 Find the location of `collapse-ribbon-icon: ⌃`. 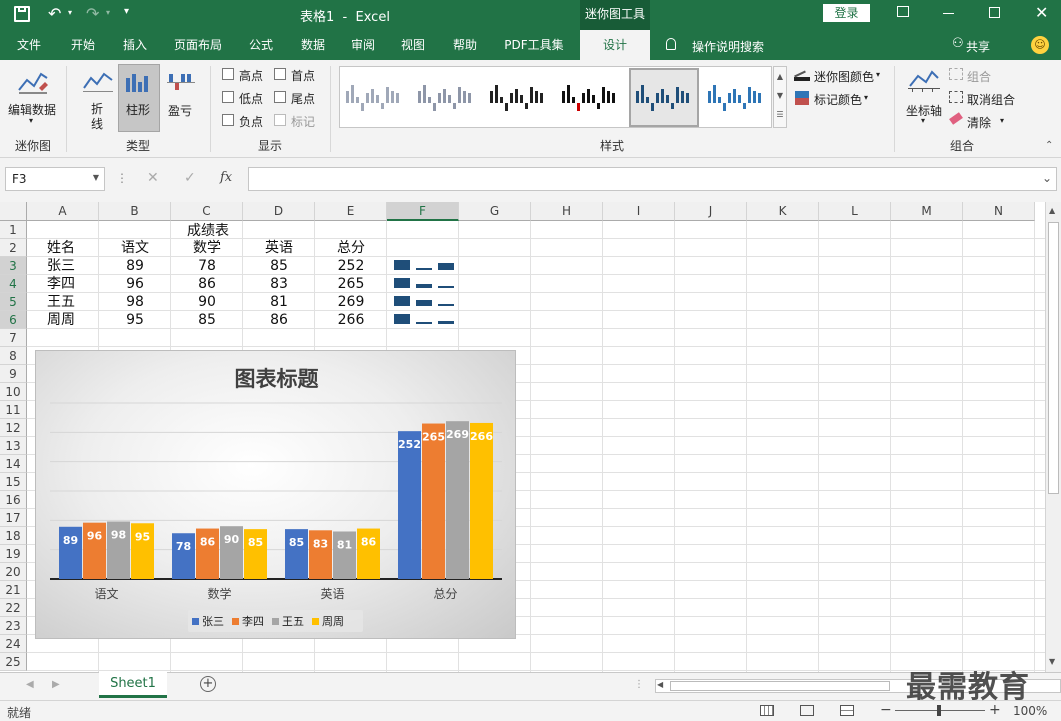

collapse-ribbon-icon: ⌃ is located at coordinates (1049, 145).